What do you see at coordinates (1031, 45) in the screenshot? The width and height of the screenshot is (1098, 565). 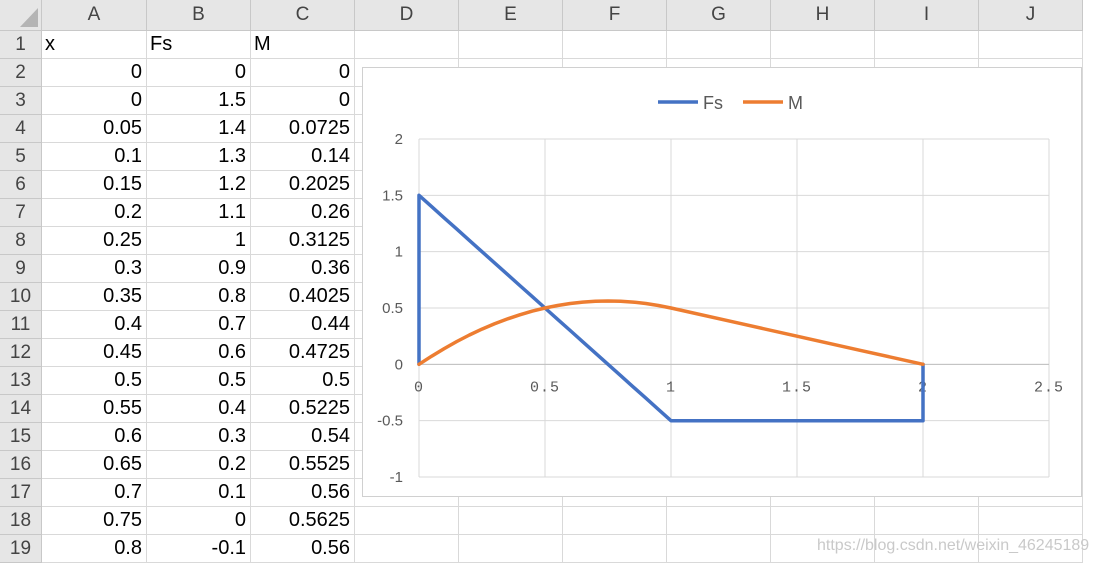 I see `cell-j1` at bounding box center [1031, 45].